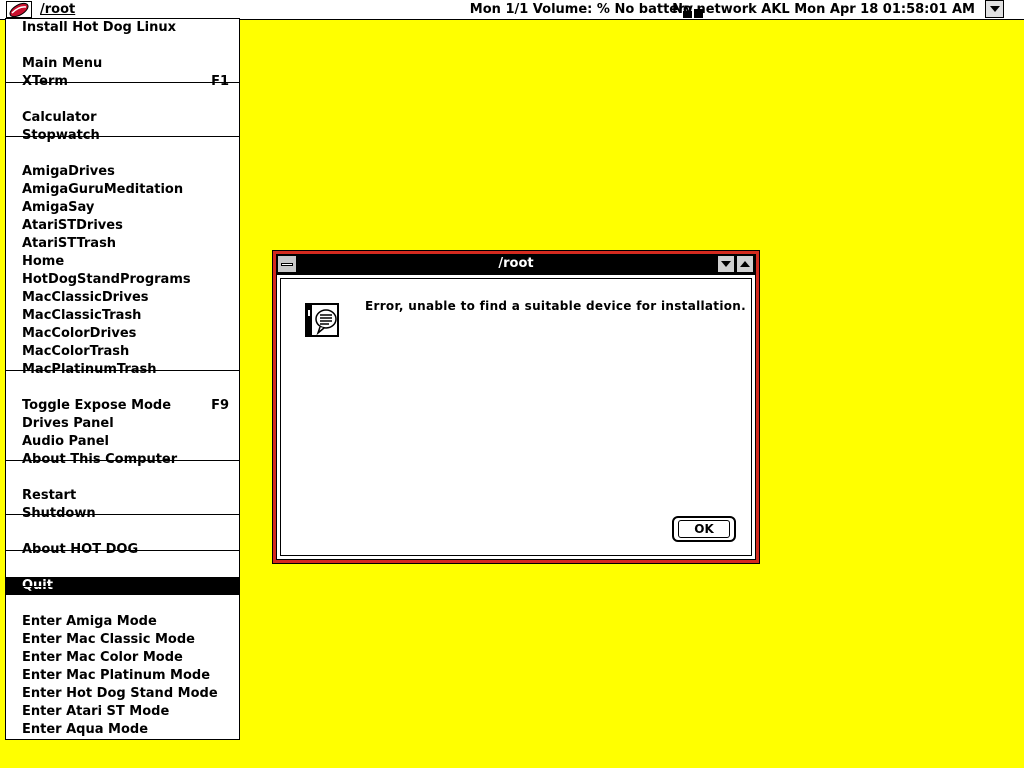  I want to click on menu-item-amigasay: AmigaSay, so click(122, 208).